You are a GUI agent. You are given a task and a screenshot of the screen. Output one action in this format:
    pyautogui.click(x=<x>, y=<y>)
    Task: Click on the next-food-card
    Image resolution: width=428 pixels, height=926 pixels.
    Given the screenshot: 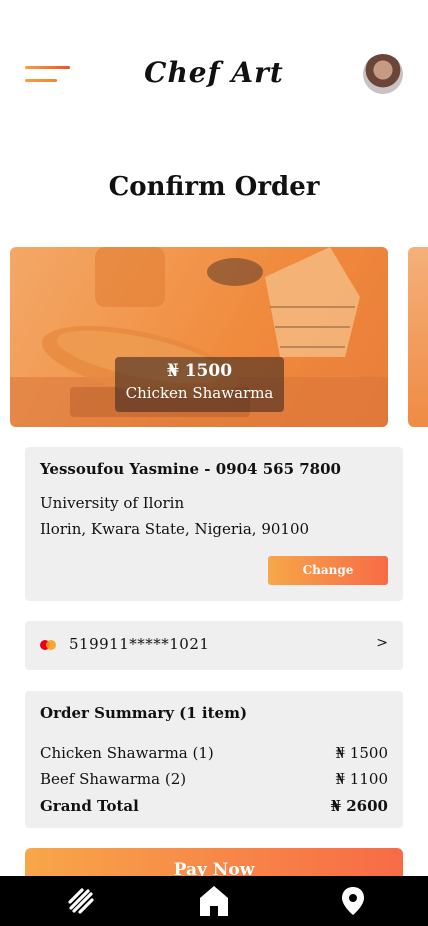 What is the action you would take?
    pyautogui.click(x=418, y=337)
    